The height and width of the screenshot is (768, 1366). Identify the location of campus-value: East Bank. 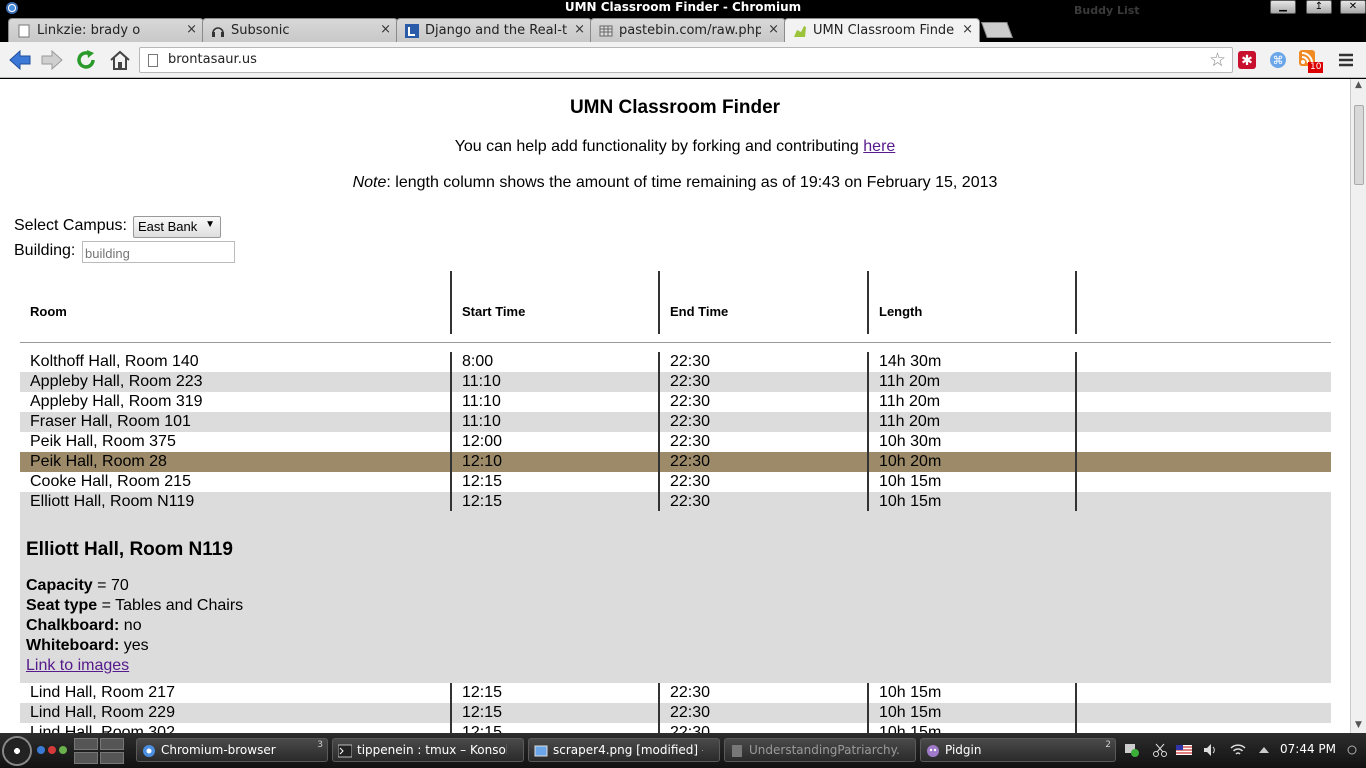
(168, 226).